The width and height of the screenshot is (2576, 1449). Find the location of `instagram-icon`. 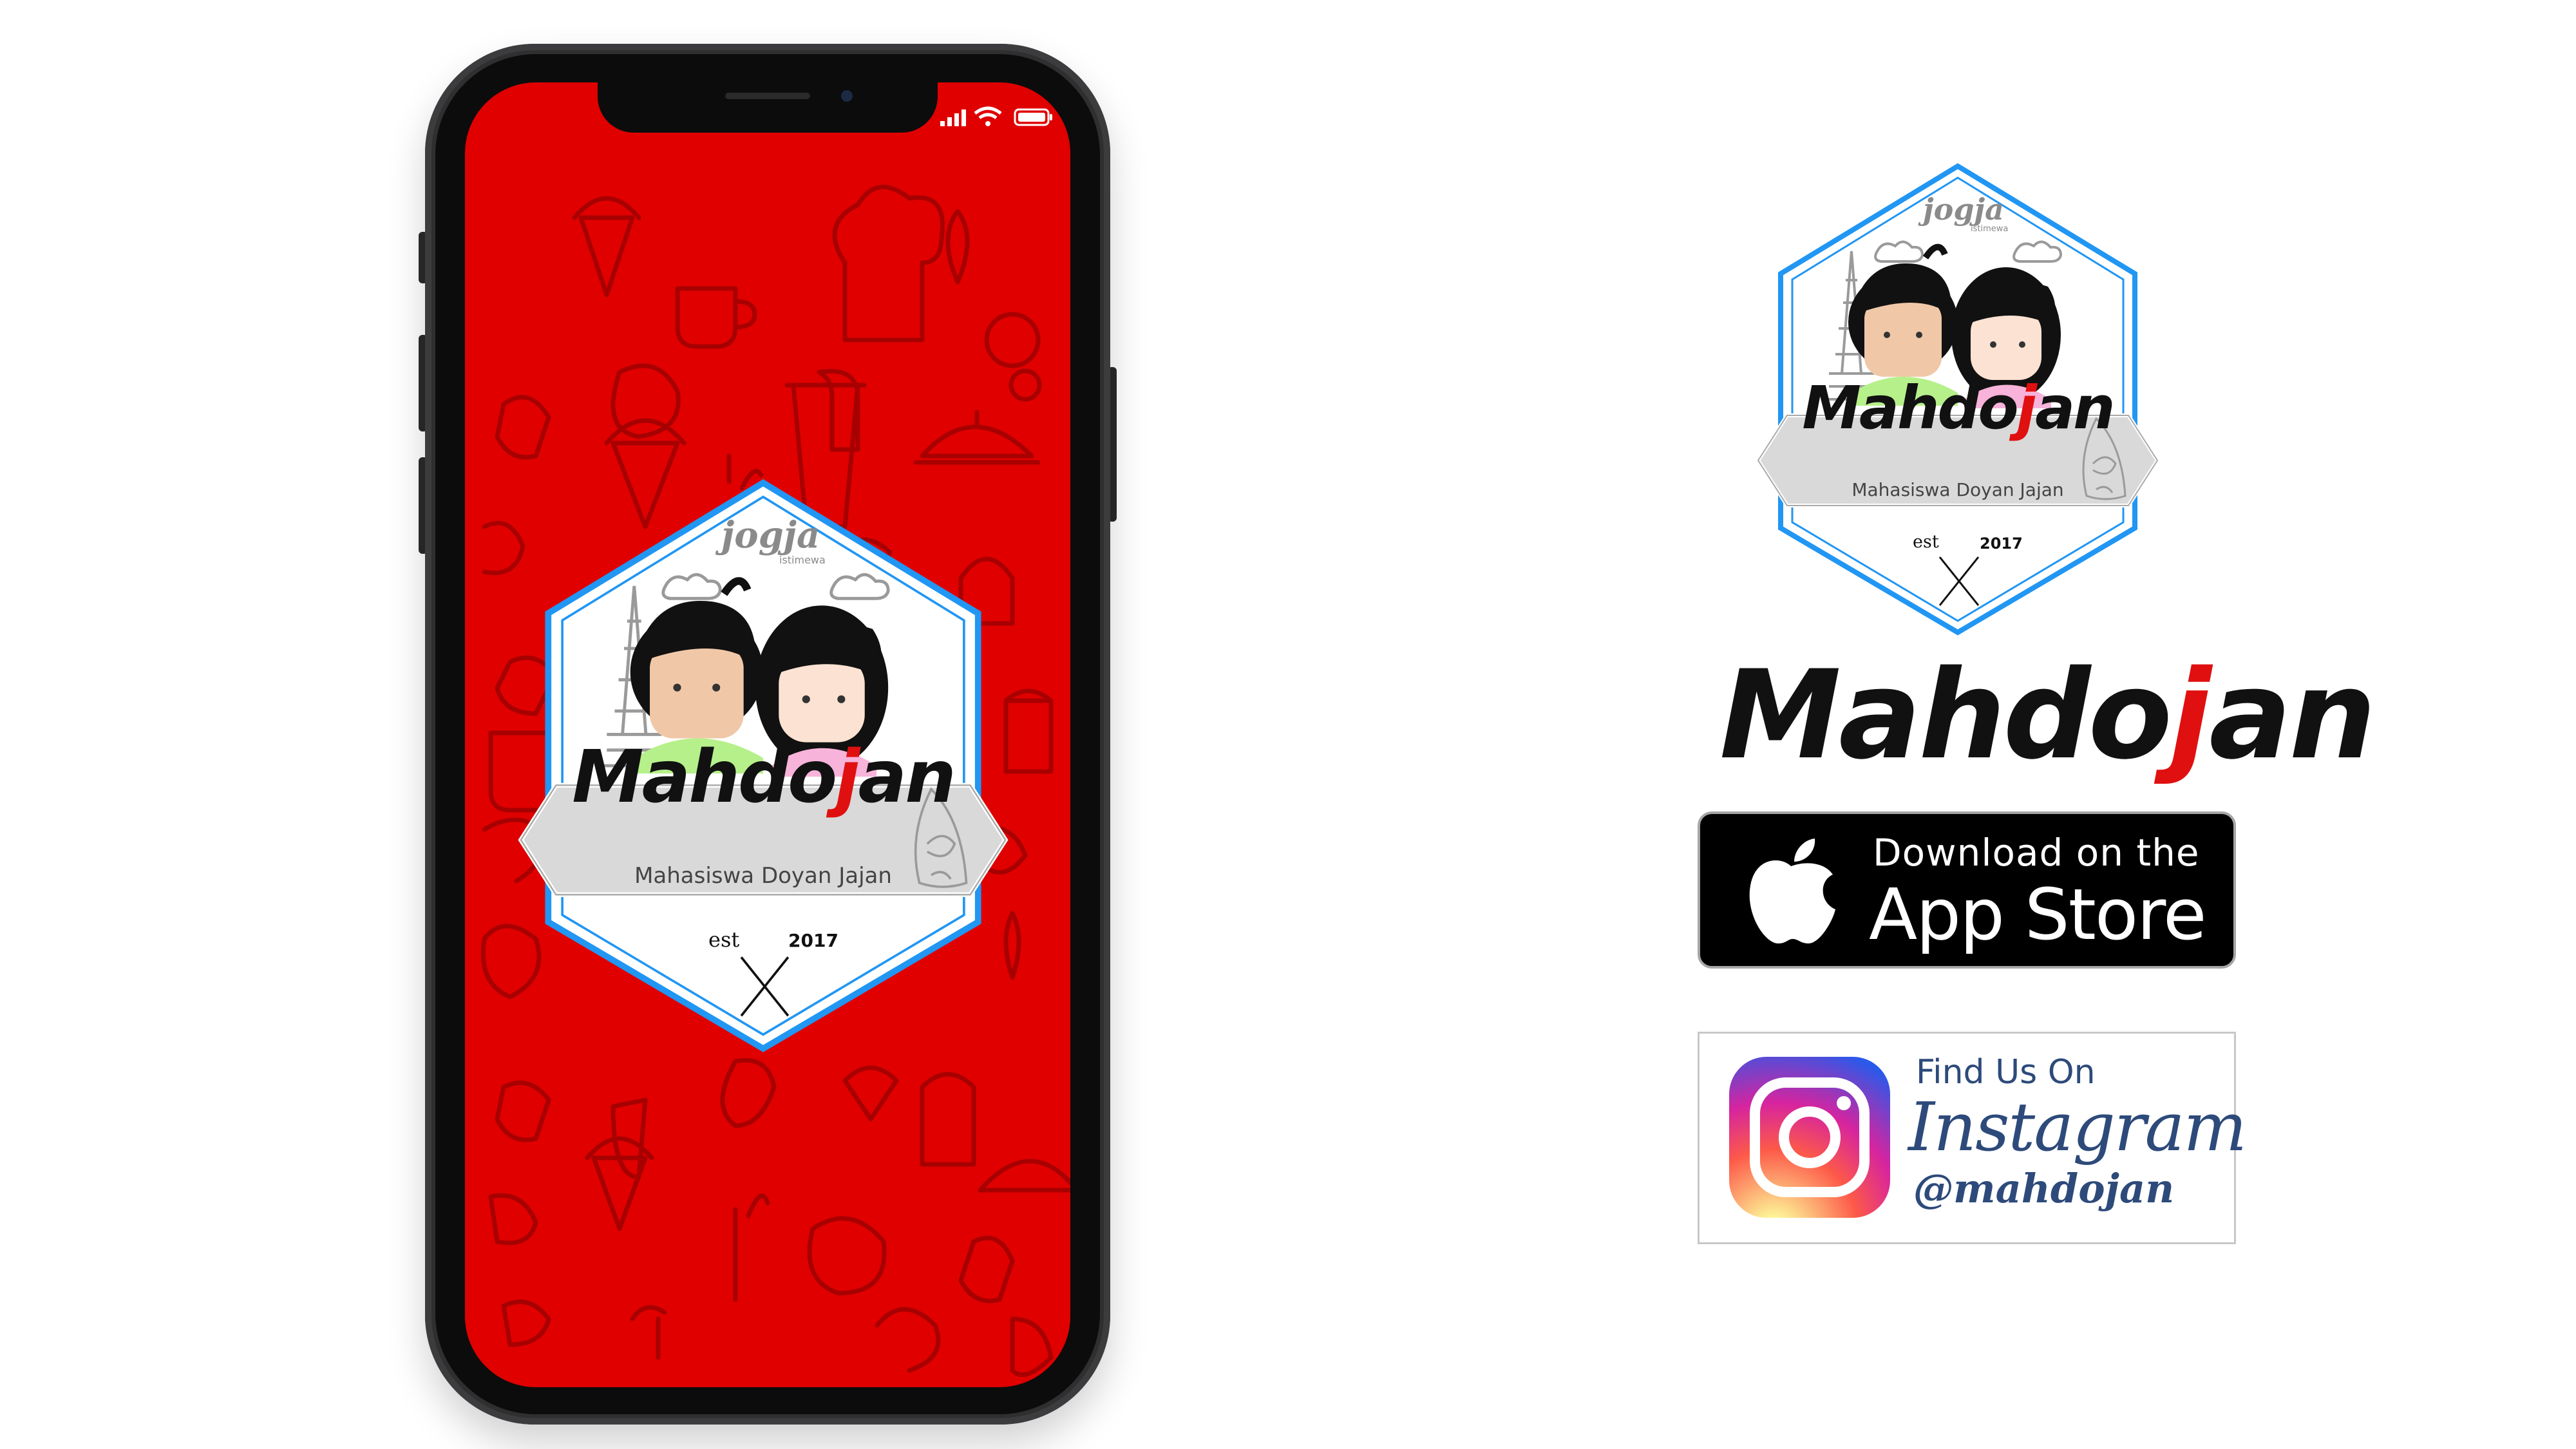

instagram-icon is located at coordinates (1810, 1137).